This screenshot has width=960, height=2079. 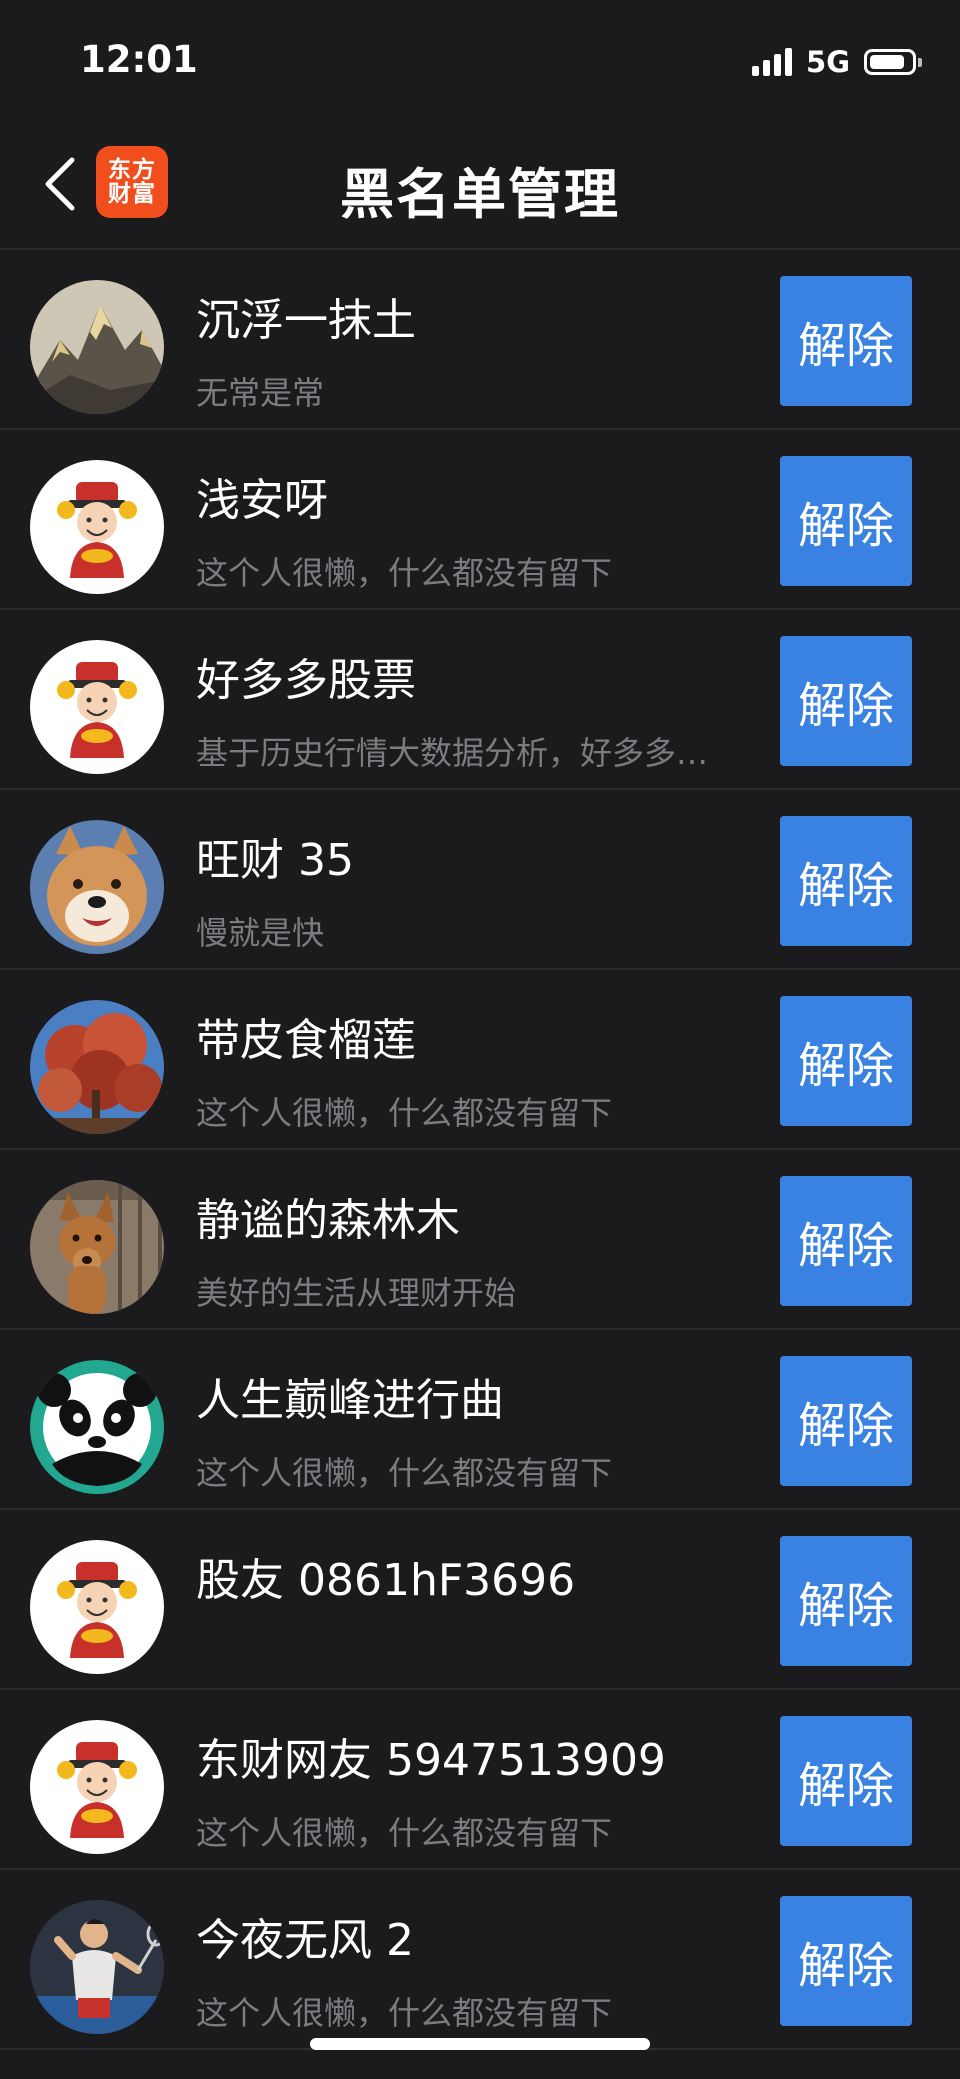 What do you see at coordinates (466, 1396) in the screenshot?
I see `user-name: 人生巅峰进行曲` at bounding box center [466, 1396].